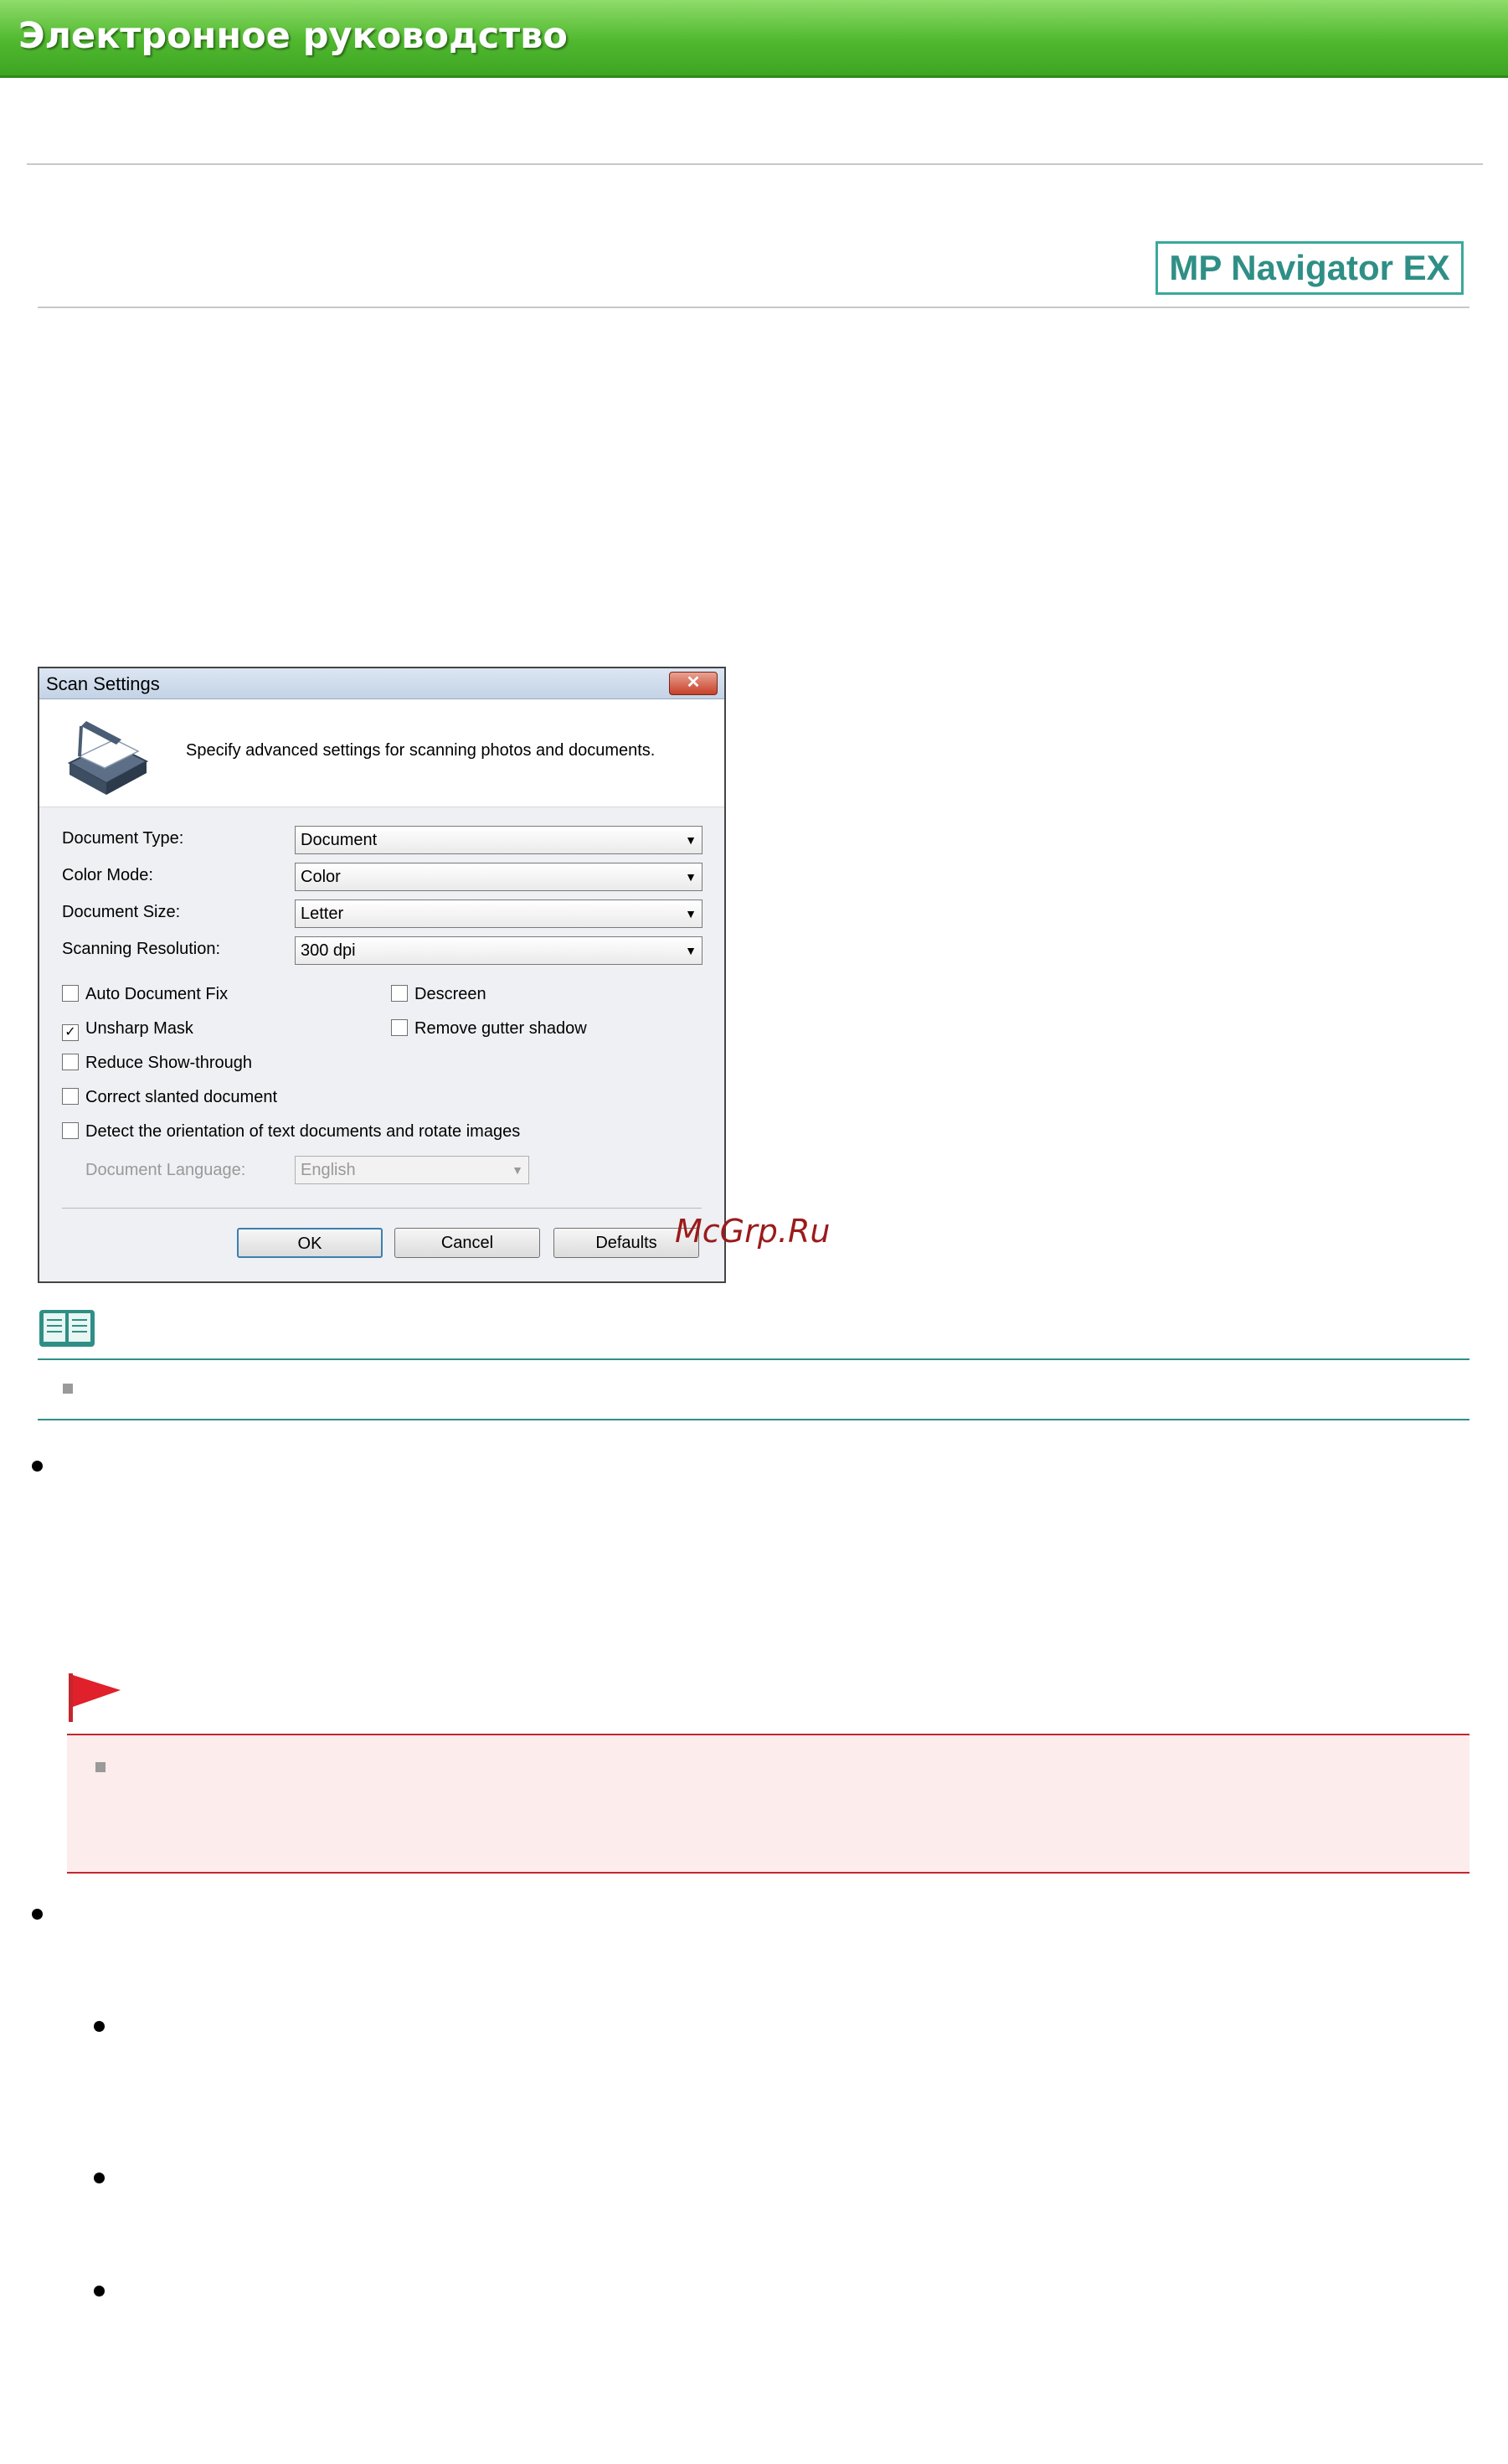 Image resolution: width=1508 pixels, height=2464 pixels. I want to click on header-banner: Электронное руководство, so click(754, 39).